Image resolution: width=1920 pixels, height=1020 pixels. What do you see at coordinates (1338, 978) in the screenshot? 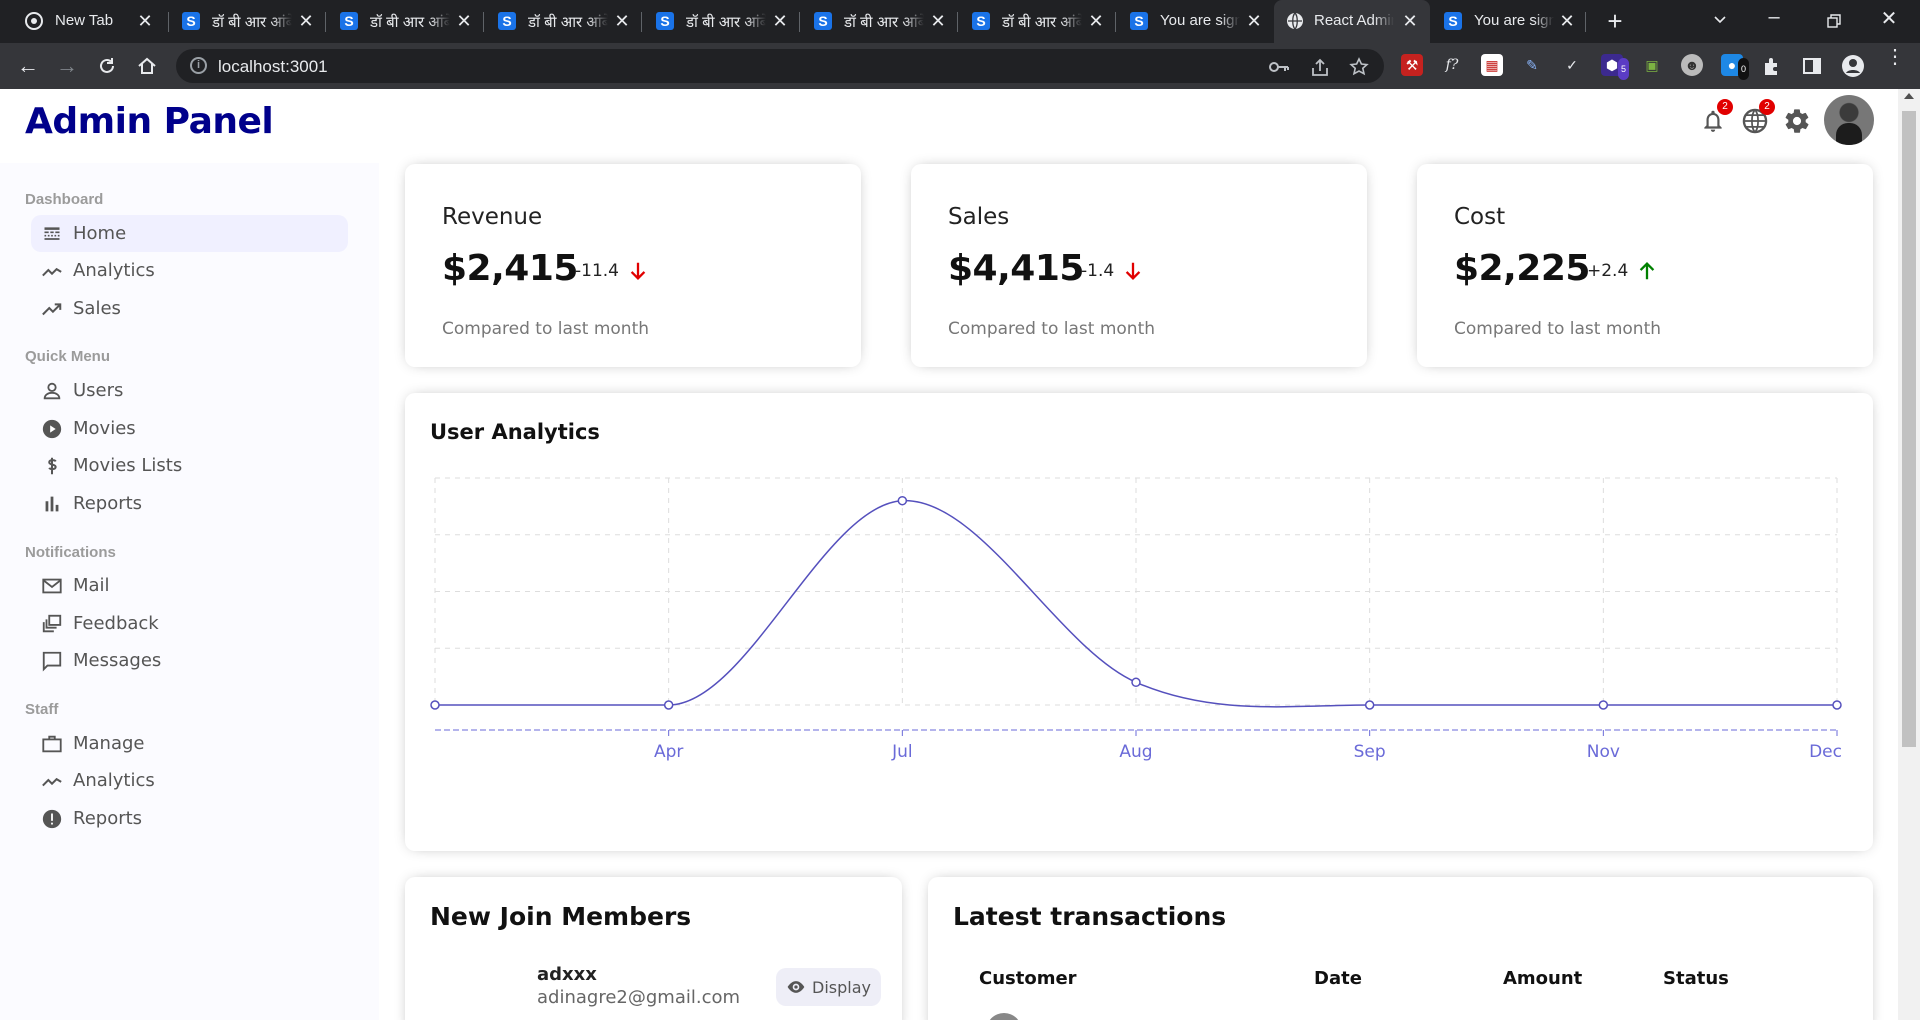
I see `table-header-date: Date` at bounding box center [1338, 978].